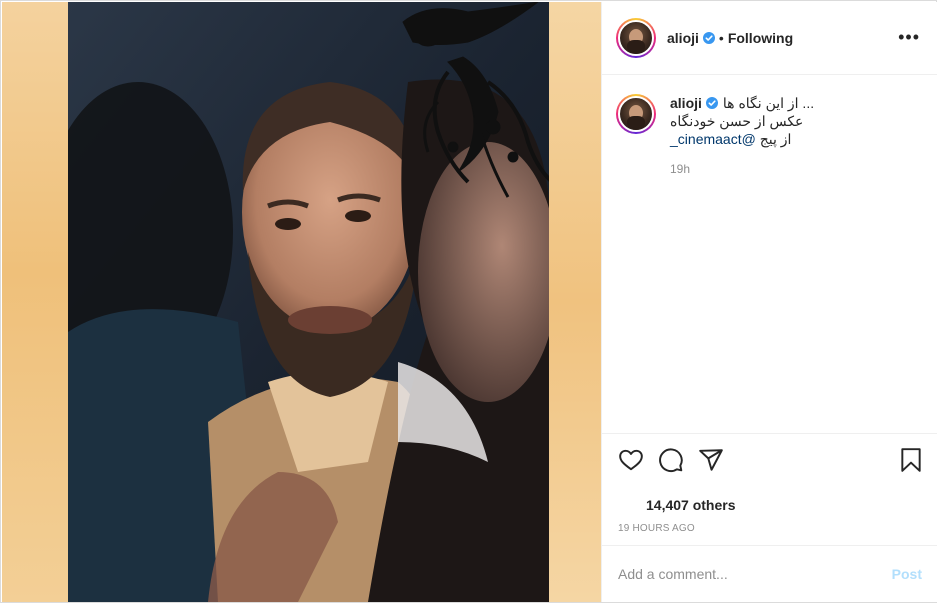  I want to click on share-icon, so click(711, 460).